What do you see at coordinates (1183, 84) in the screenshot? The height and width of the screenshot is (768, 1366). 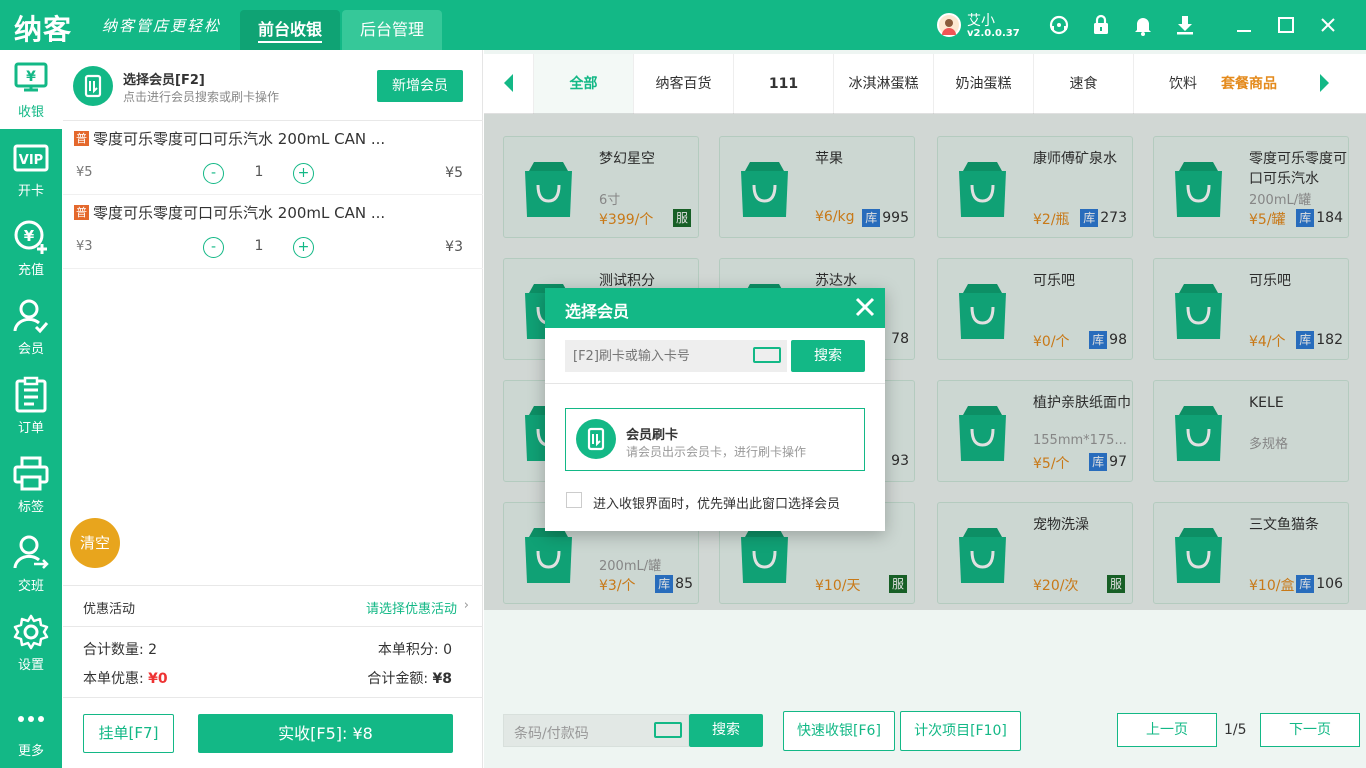 I see `category-tab: 饮料` at bounding box center [1183, 84].